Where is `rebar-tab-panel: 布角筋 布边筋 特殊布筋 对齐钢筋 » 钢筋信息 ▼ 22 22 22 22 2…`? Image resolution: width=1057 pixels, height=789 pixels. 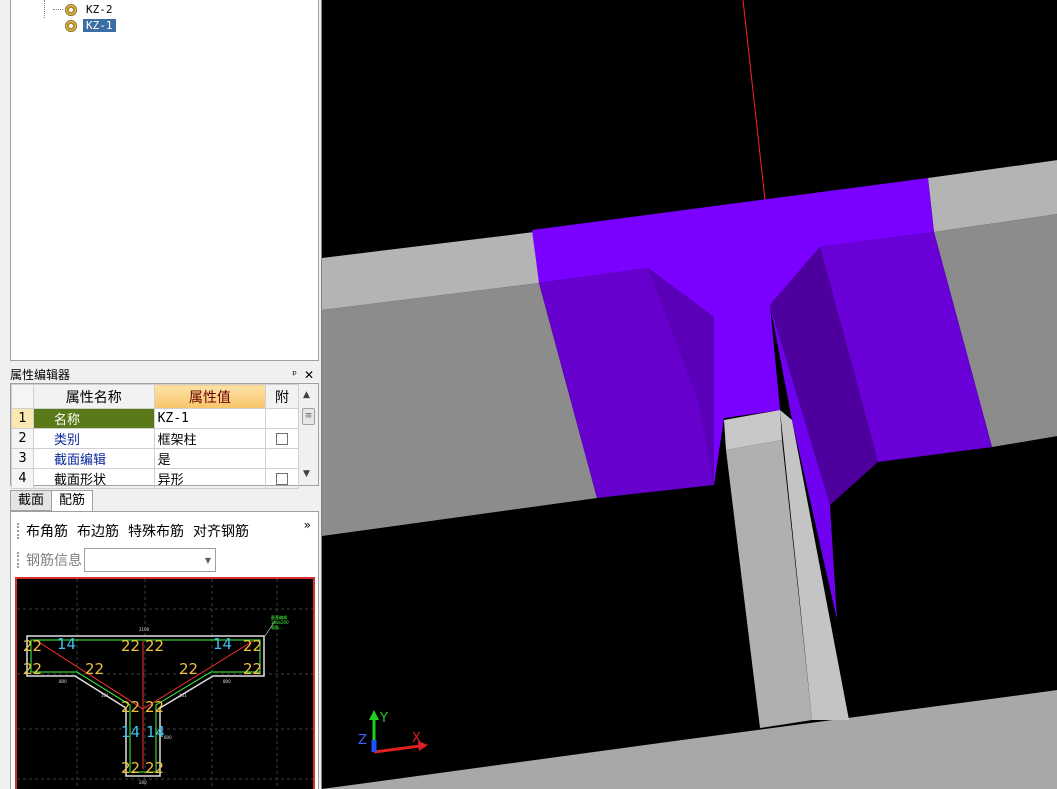 rebar-tab-panel: 布角筋 布边筋 特殊布筋 对齐钢筋 » 钢筋信息 ▼ 22 22 22 22 2… is located at coordinates (164, 650).